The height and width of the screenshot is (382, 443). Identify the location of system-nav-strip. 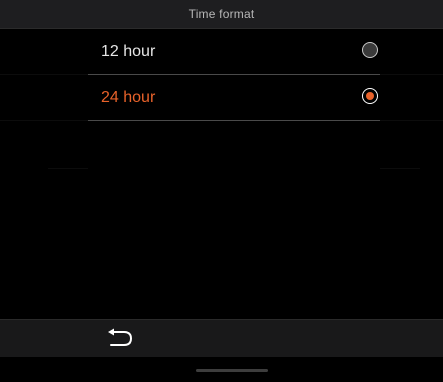
(221, 369).